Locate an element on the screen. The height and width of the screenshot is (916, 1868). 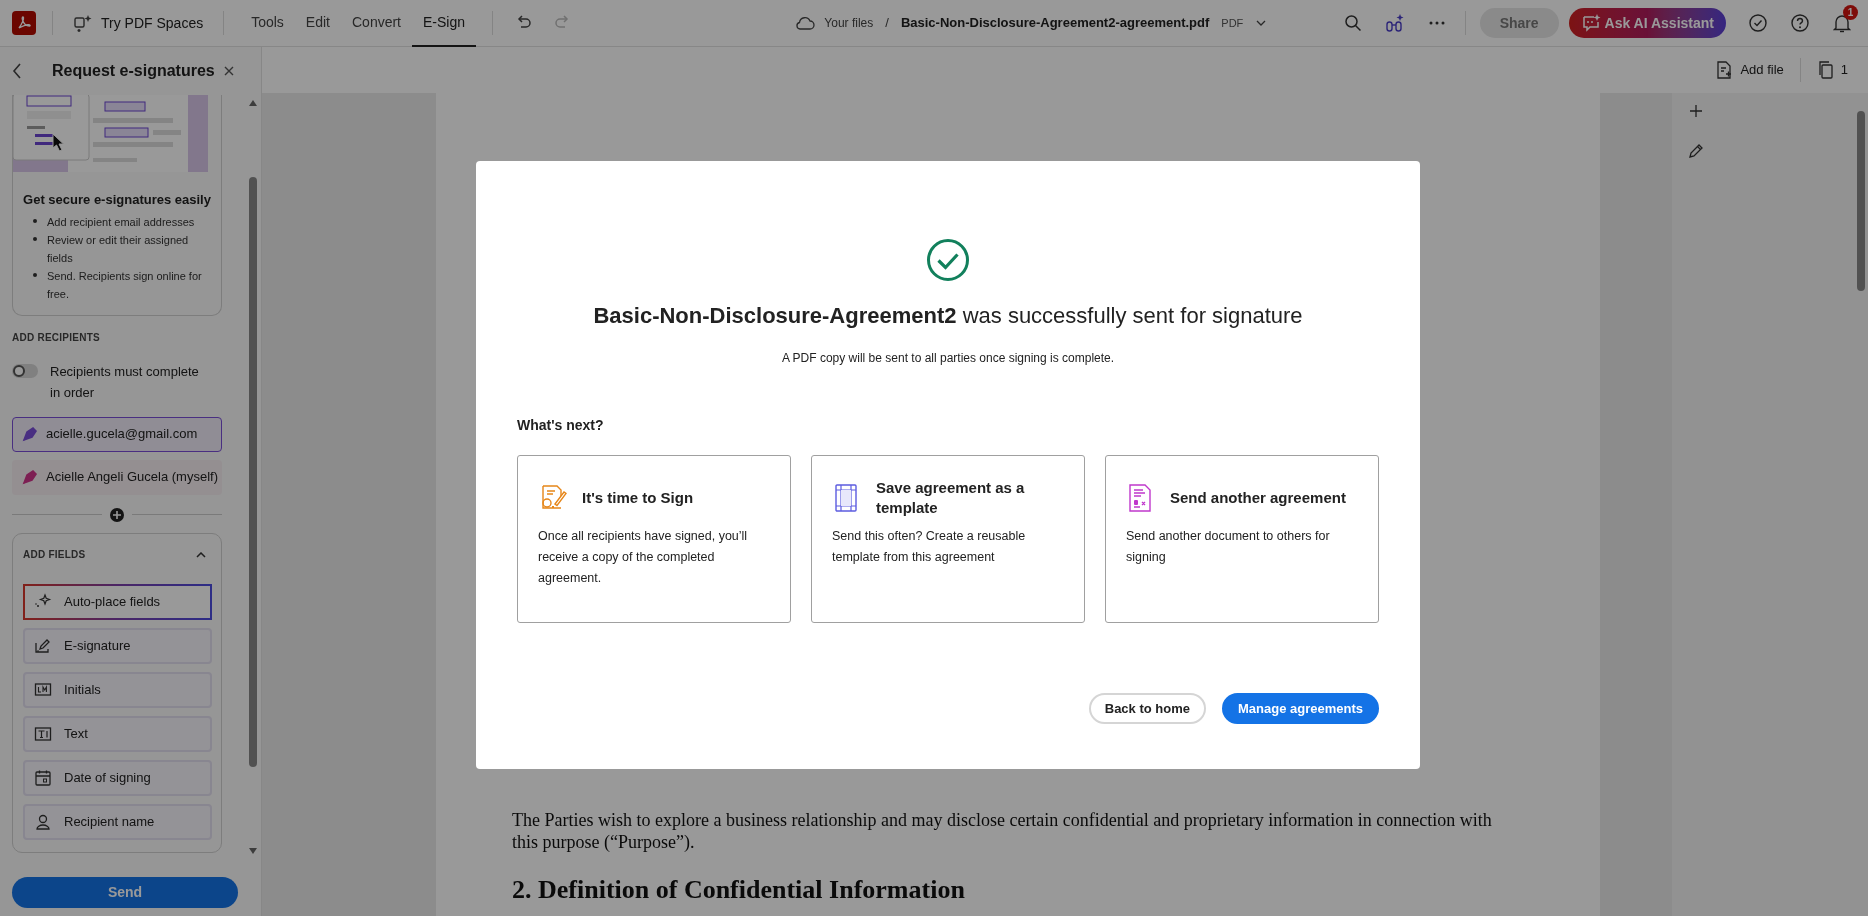
option-description: Send another document to others for signing is located at coordinates (1228, 547).